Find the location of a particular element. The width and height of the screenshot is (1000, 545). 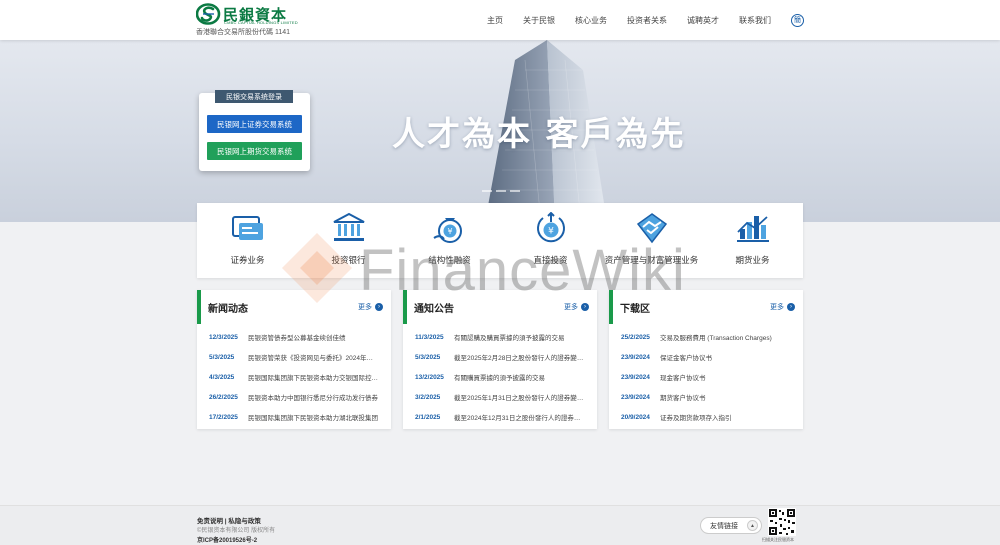

list-item: 4/3/2025 民银国际集团旗下民银资本助力交银国际控股有限公司 is located at coordinates (294, 377).